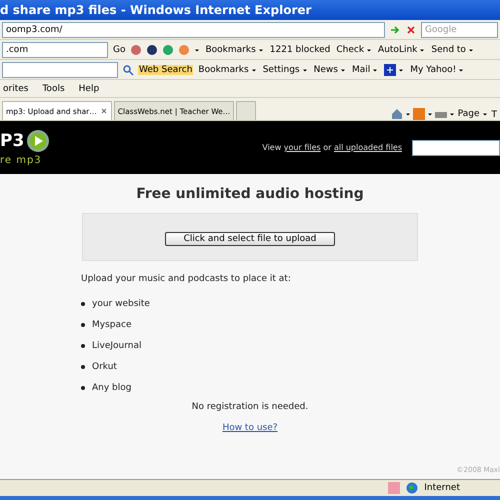  Describe the element at coordinates (166, 69) in the screenshot. I see `web-search-button: Web Search` at that location.